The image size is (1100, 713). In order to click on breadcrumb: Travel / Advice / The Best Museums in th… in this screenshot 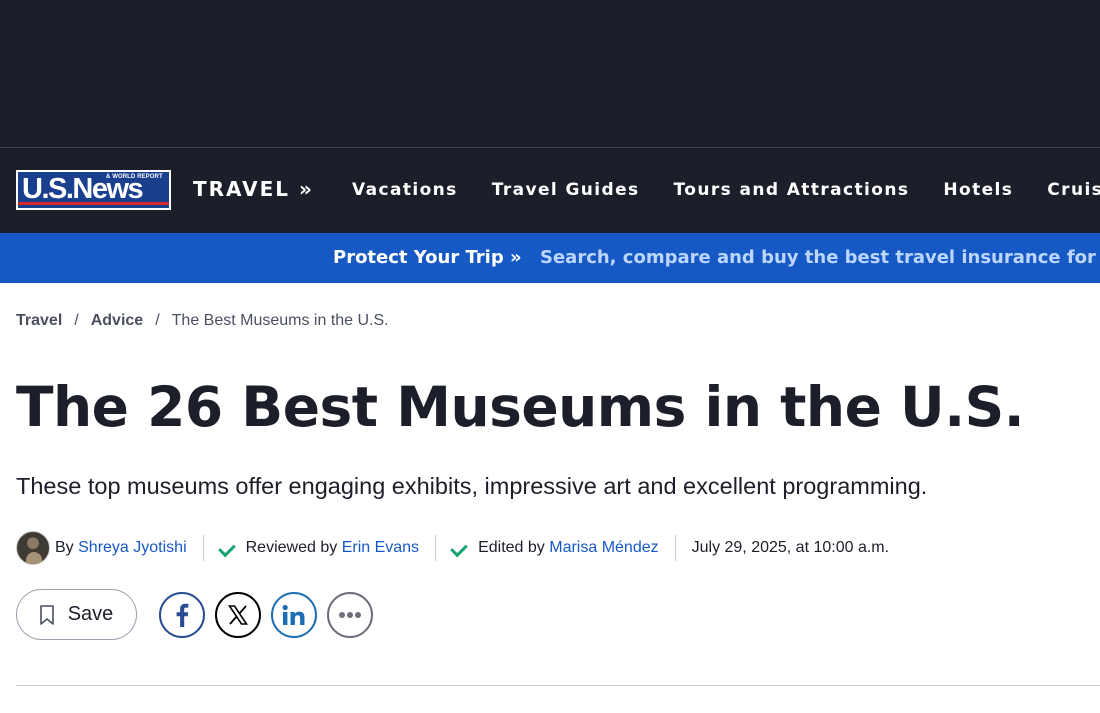, I will do `click(202, 321)`.